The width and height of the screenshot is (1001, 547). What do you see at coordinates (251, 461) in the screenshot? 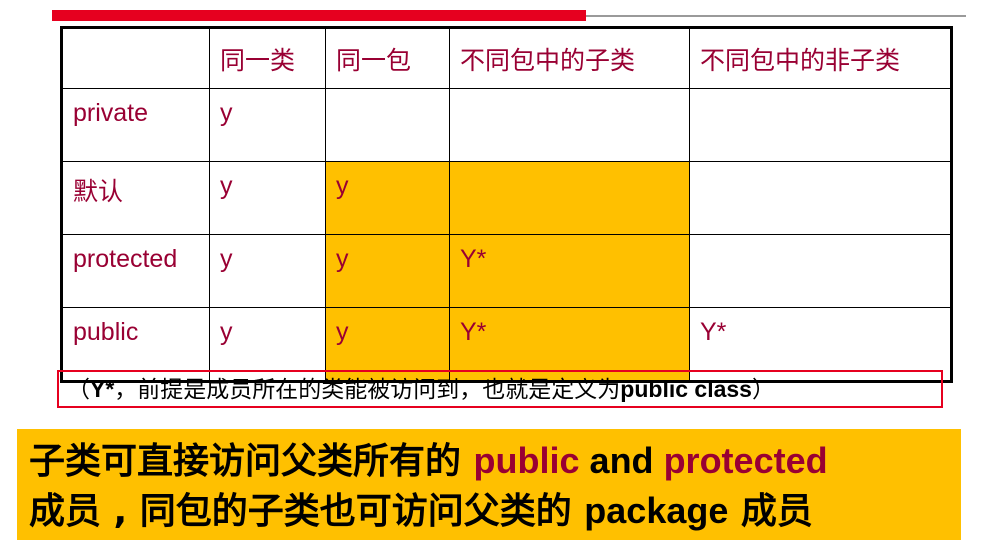
I see `summary-text: 子类可直接访问父类所有的` at bounding box center [251, 461].